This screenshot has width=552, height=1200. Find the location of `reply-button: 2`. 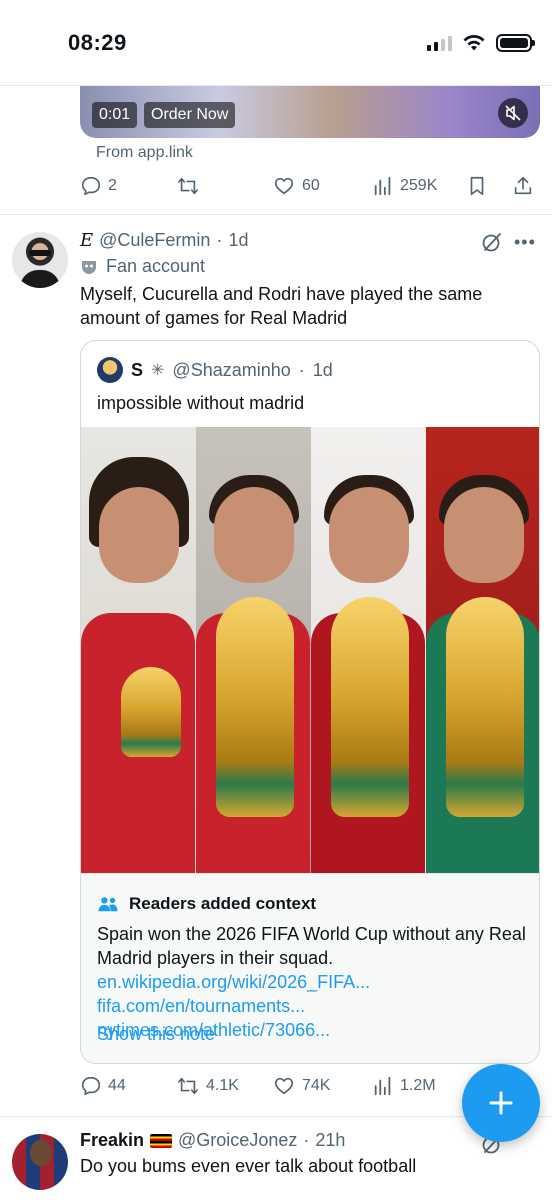

reply-button: 2 is located at coordinates (98, 186).